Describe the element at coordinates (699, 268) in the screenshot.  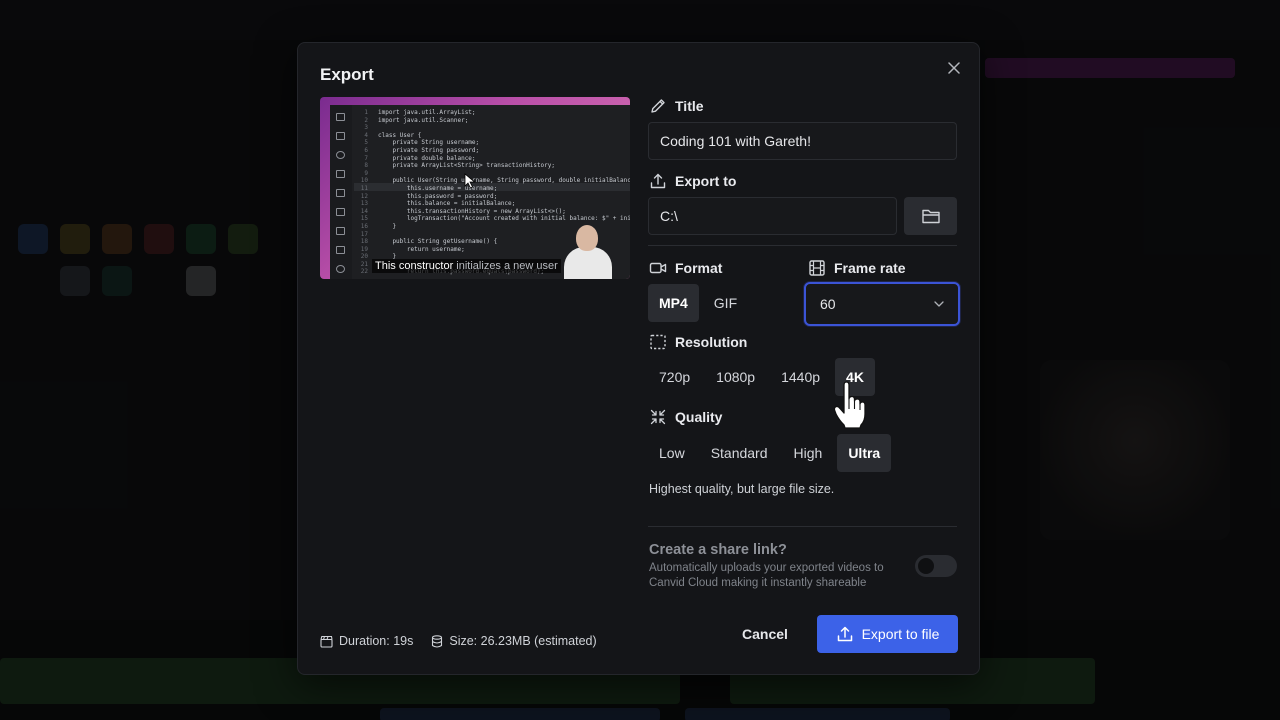
I see `format-label-text: Format` at that location.